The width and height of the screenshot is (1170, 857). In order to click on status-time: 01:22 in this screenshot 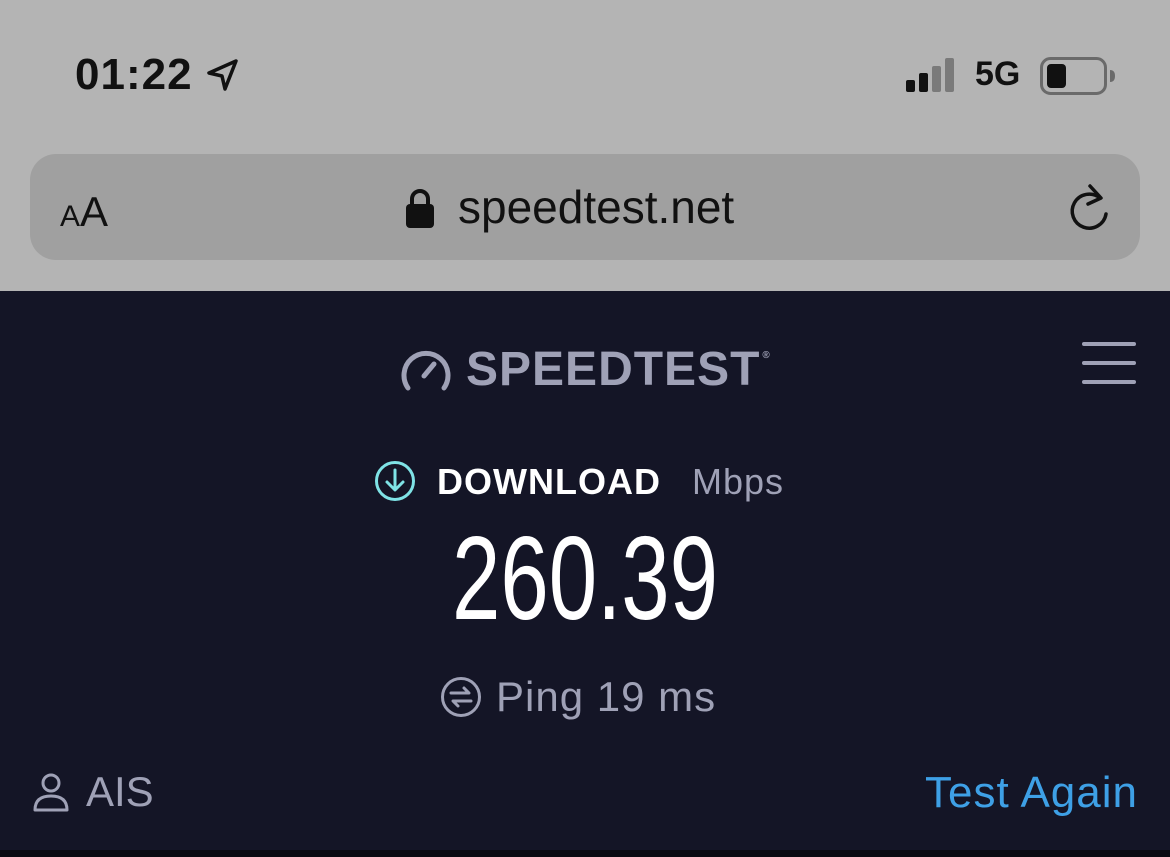, I will do `click(134, 74)`.